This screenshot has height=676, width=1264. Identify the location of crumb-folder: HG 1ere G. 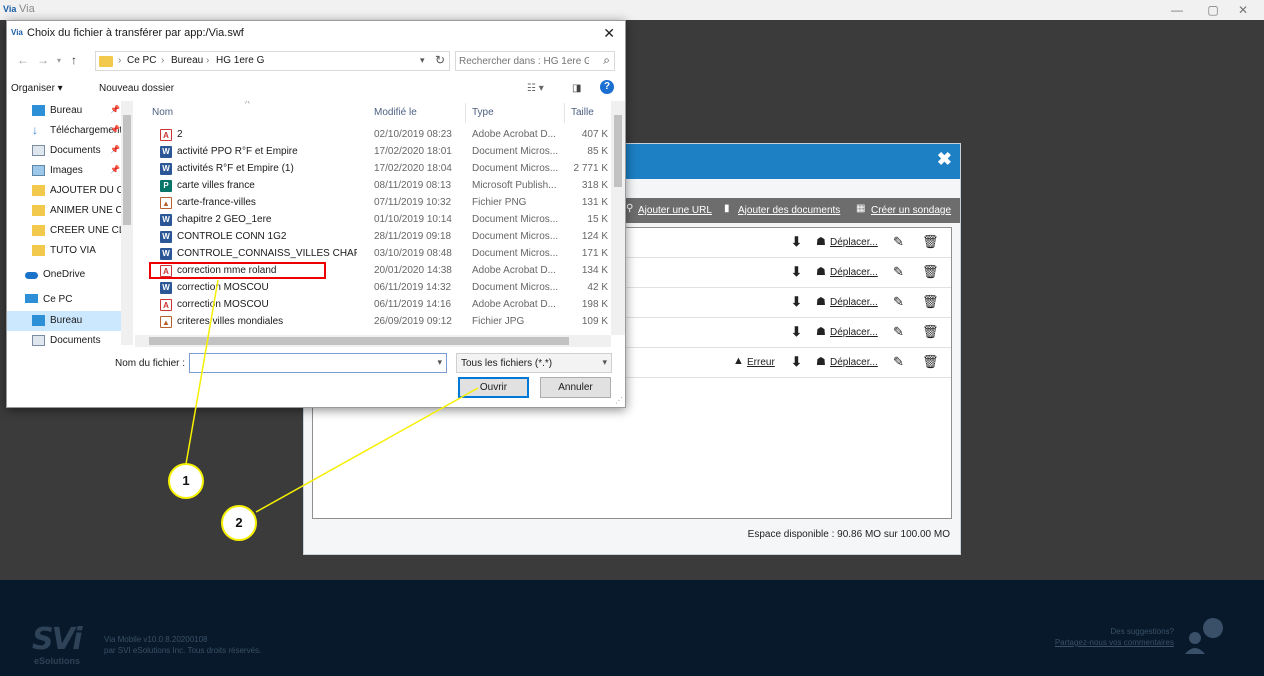
(240, 60).